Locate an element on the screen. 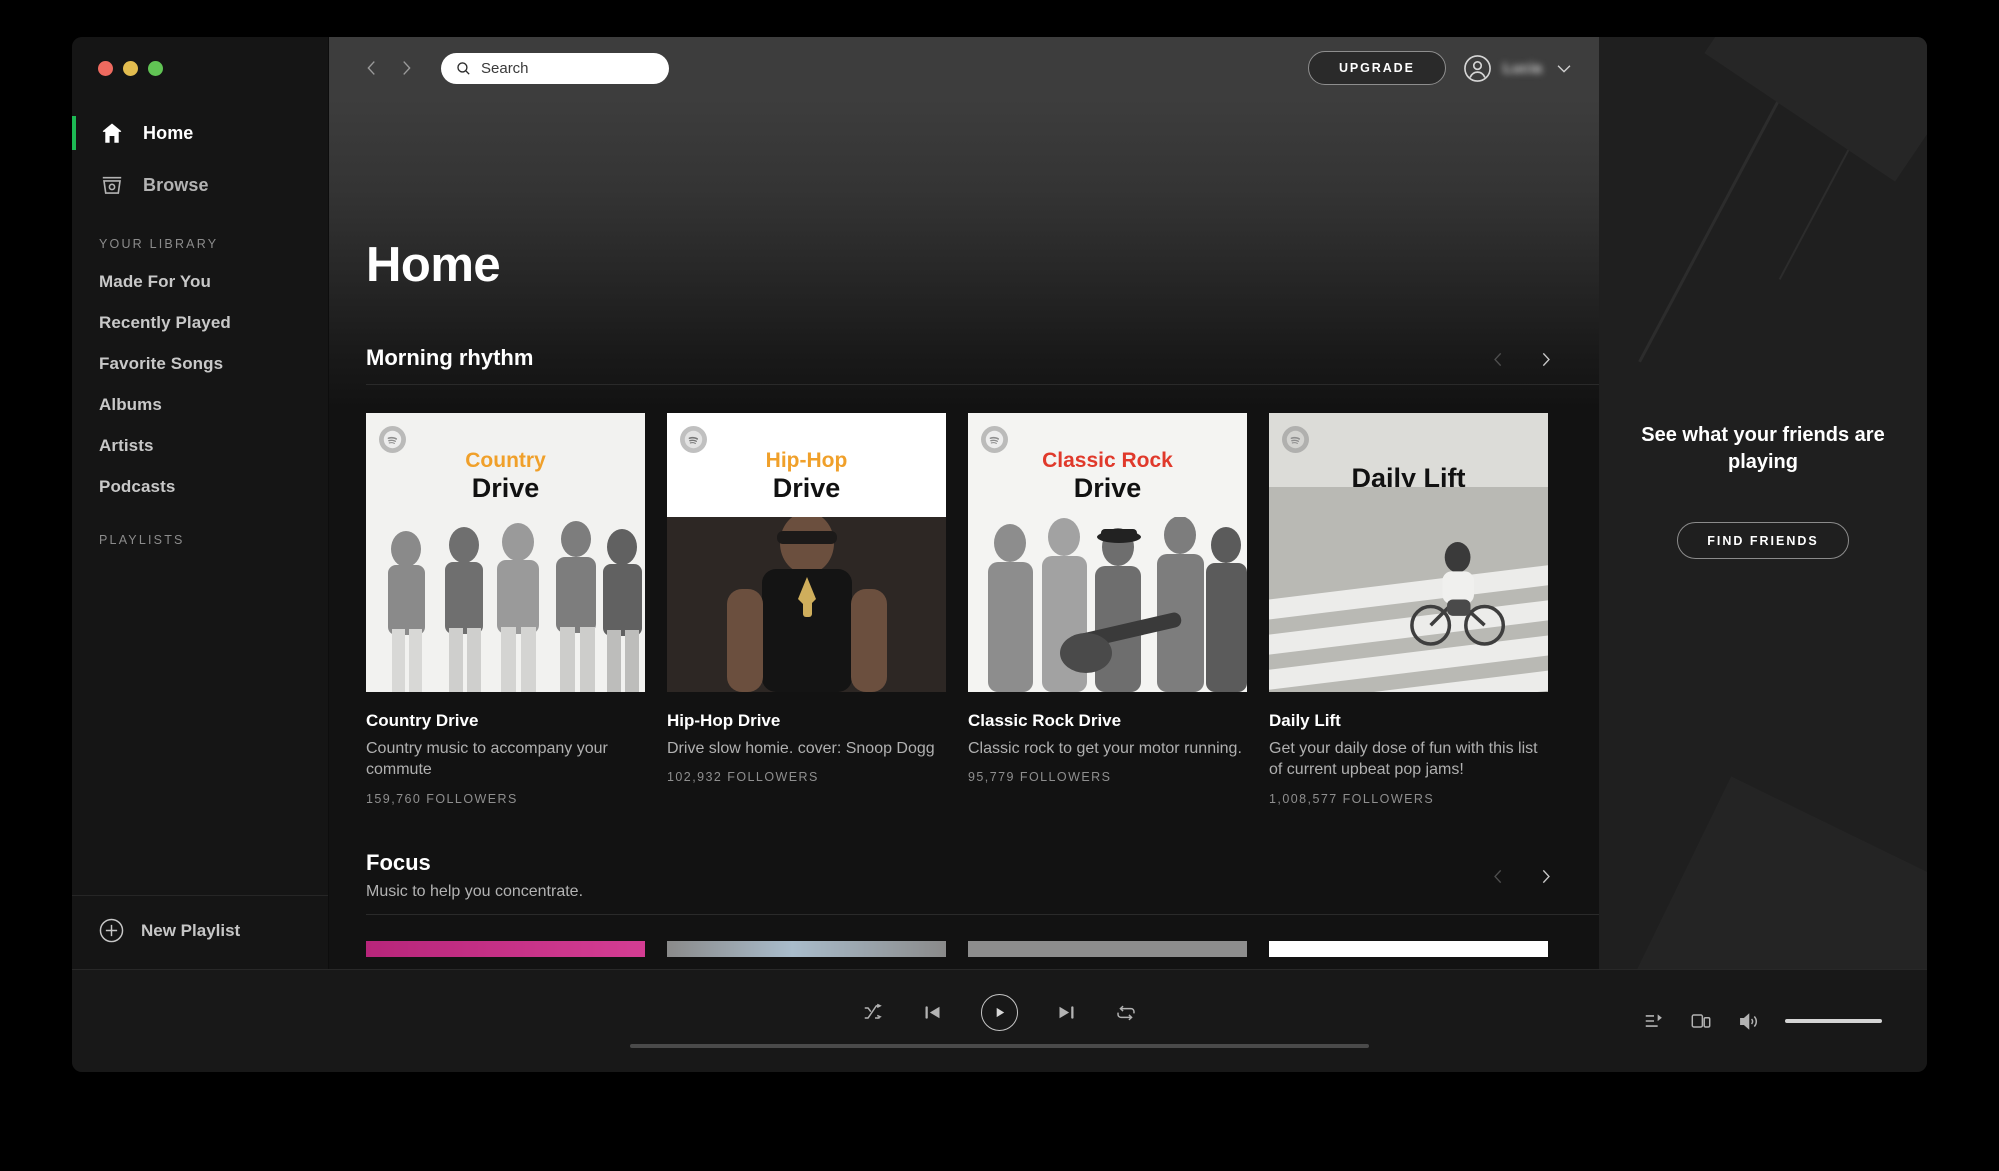  shelf-title: Morning rhythm is located at coordinates (450, 357).